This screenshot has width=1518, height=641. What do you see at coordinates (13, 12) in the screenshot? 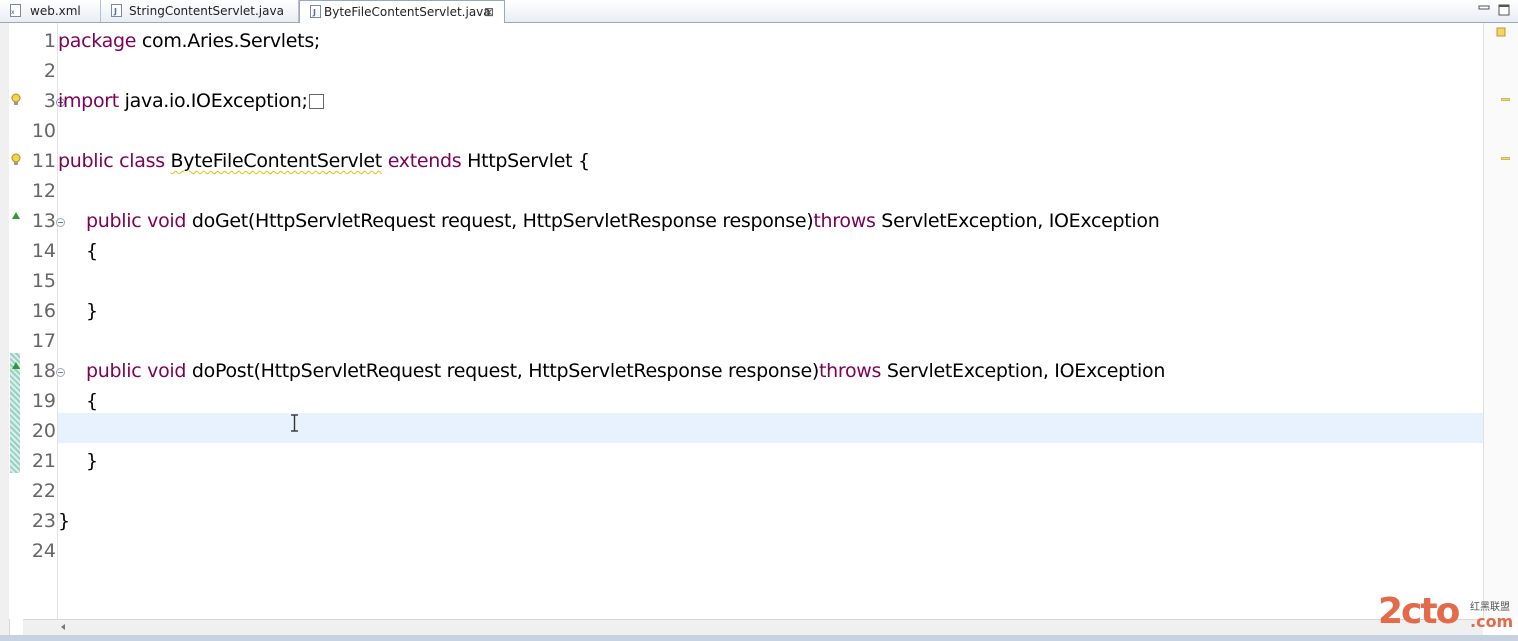
I see `svg-text: x` at bounding box center [13, 12].